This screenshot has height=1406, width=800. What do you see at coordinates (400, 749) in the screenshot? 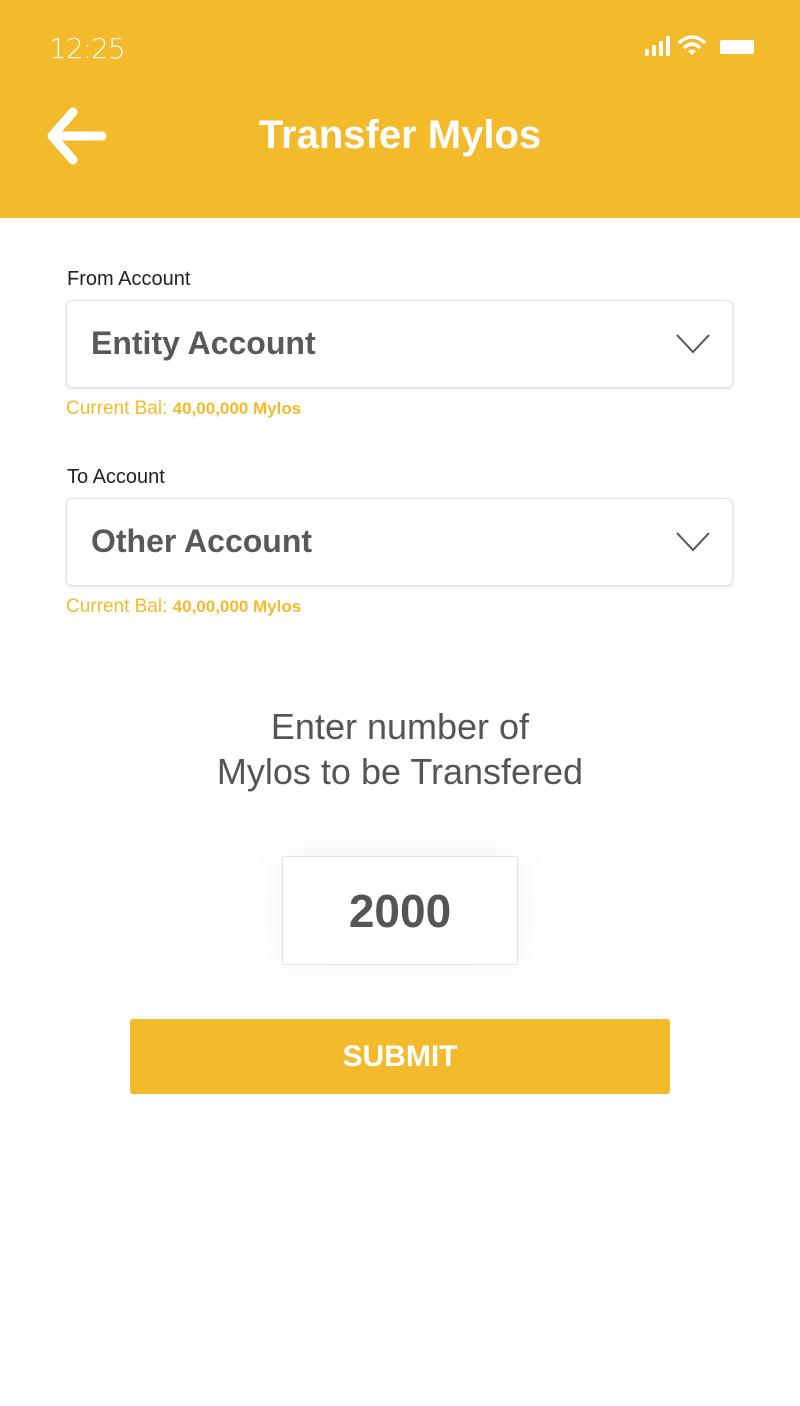
I see `amount-prompt: Enter number of Mylos to be Transfered` at bounding box center [400, 749].